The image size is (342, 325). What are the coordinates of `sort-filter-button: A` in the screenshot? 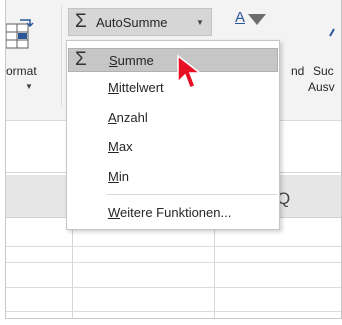 It's located at (255, 24).